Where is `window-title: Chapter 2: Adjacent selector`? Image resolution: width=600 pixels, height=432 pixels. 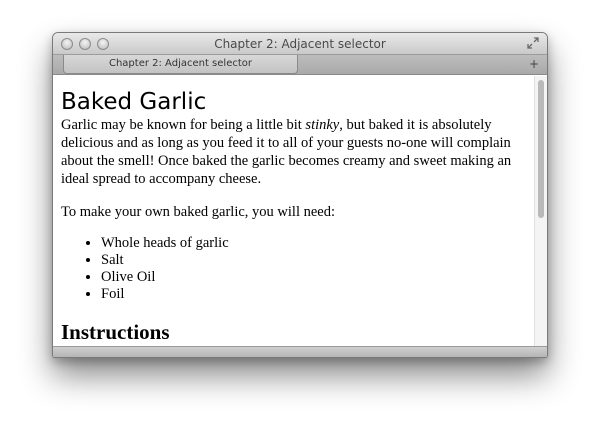
window-title: Chapter 2: Adjacent selector is located at coordinates (300, 44).